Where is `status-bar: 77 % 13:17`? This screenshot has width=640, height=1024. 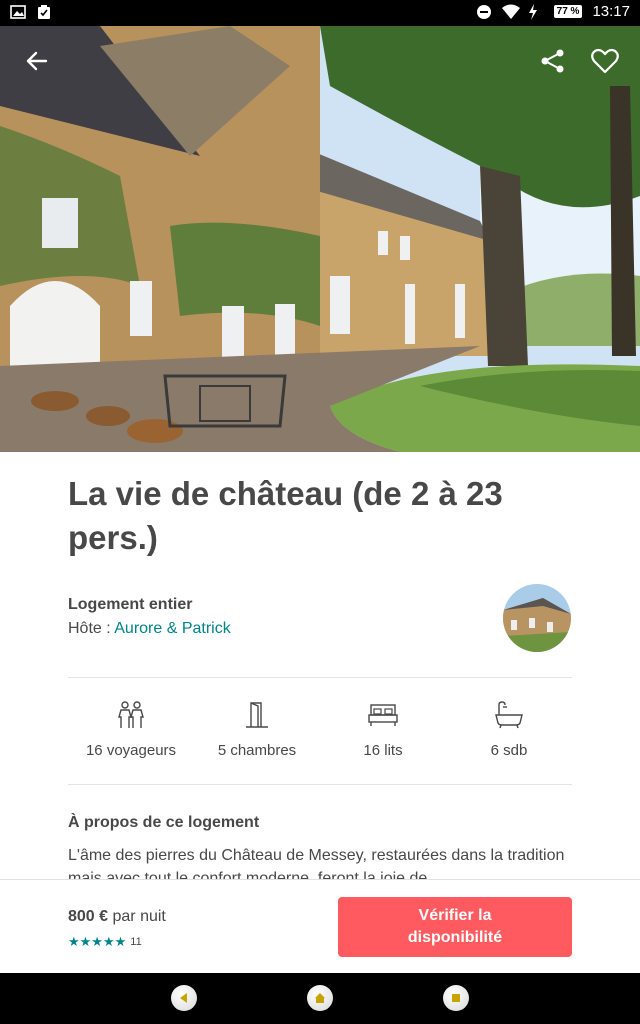
status-bar: 77 % 13:17 is located at coordinates (320, 13).